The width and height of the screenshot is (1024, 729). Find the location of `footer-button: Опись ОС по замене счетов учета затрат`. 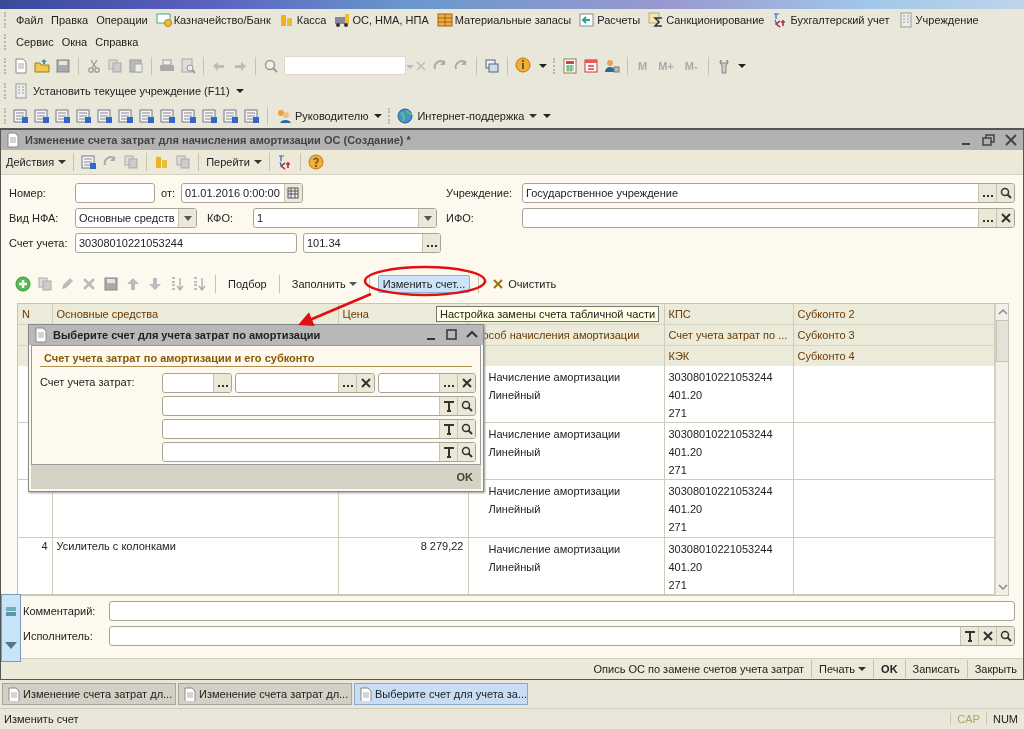

footer-button: Опись ОС по замене счетов учета затрат is located at coordinates (699, 669).